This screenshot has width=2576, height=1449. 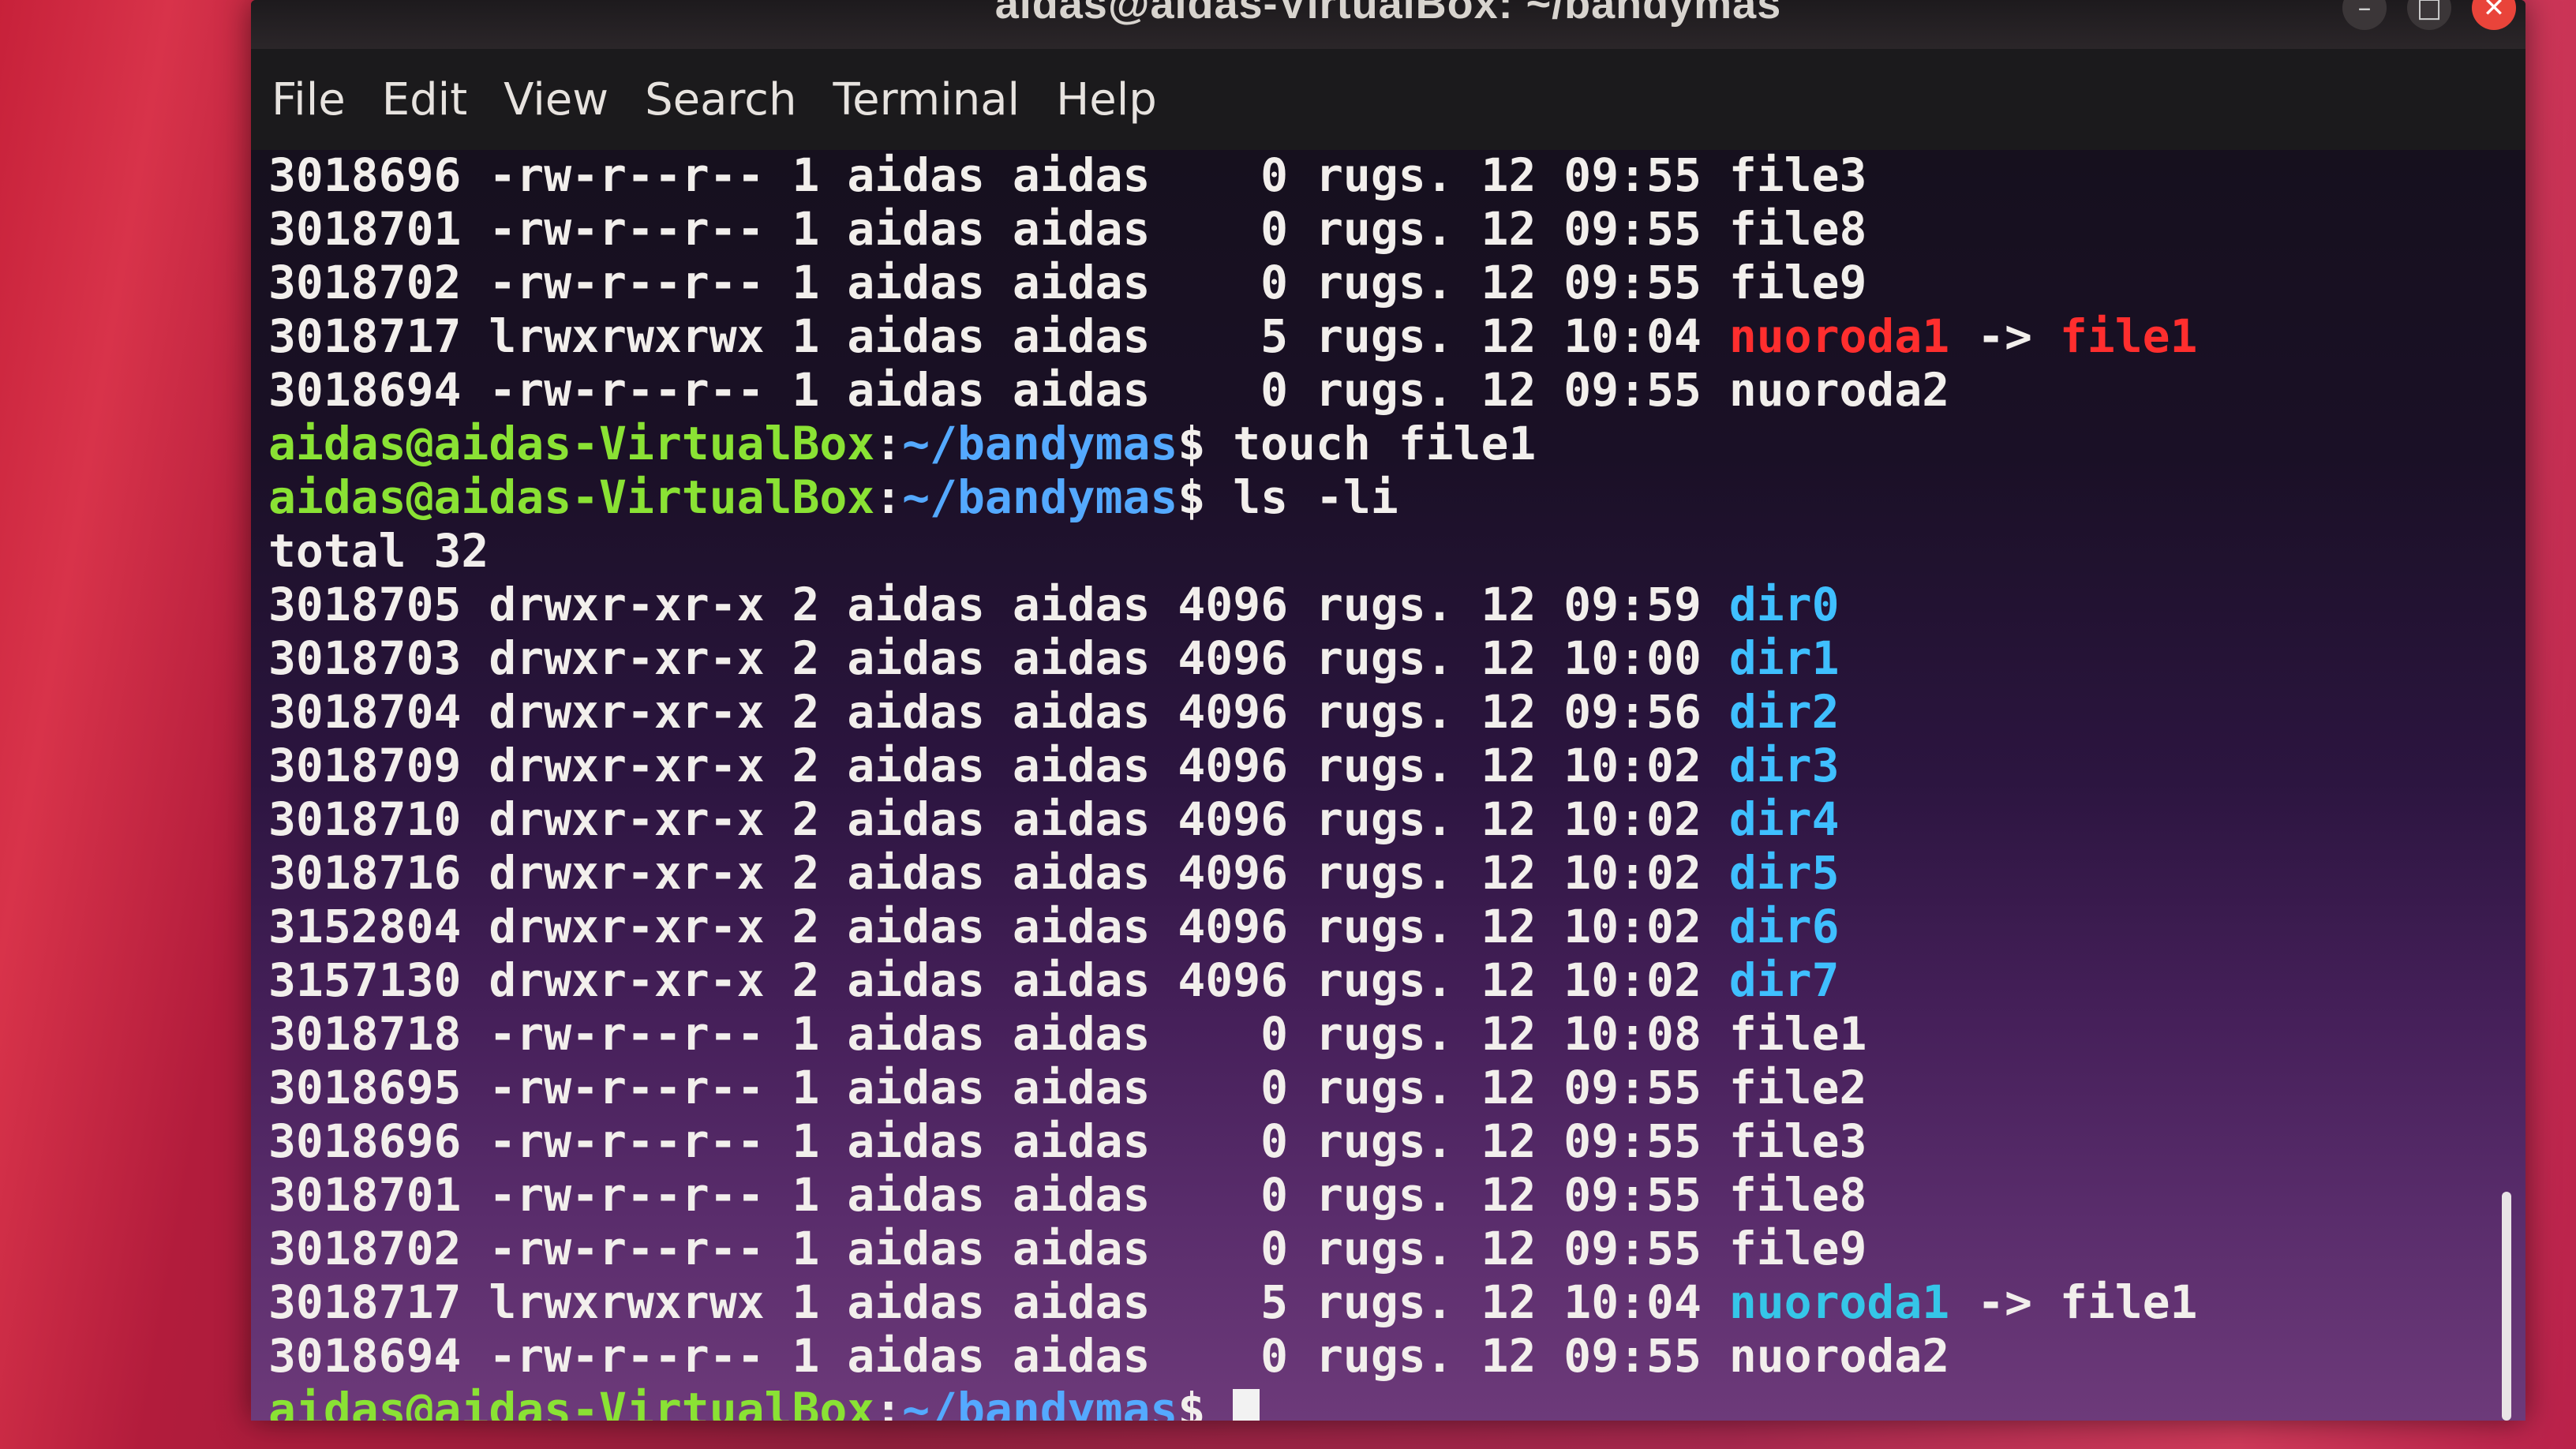 I want to click on file-name: dir0, so click(x=1784, y=604).